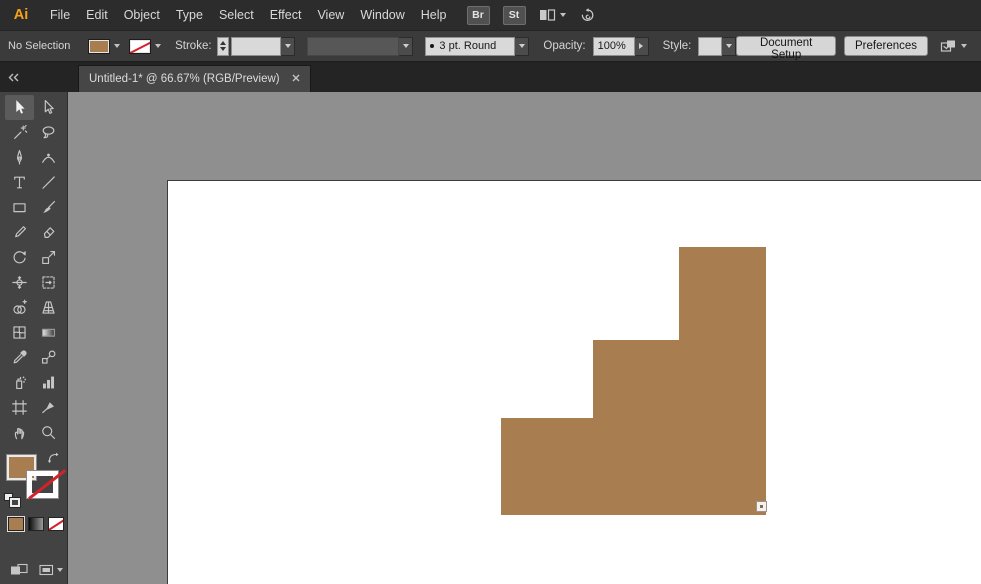  What do you see at coordinates (36, 524) in the screenshot?
I see `gradient-mode-button` at bounding box center [36, 524].